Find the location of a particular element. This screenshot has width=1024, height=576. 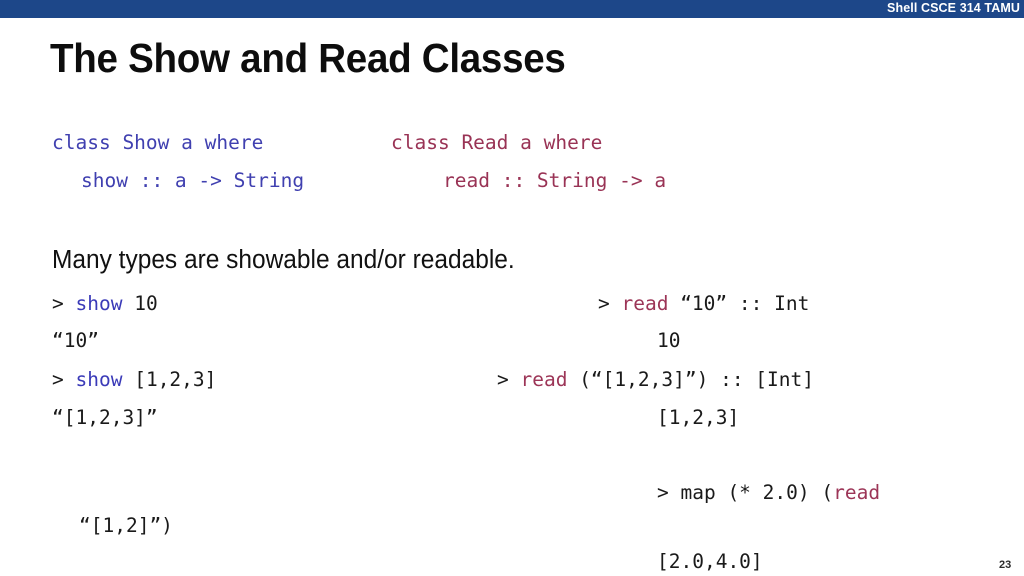

show-example-1-args: 10 is located at coordinates (140, 303).